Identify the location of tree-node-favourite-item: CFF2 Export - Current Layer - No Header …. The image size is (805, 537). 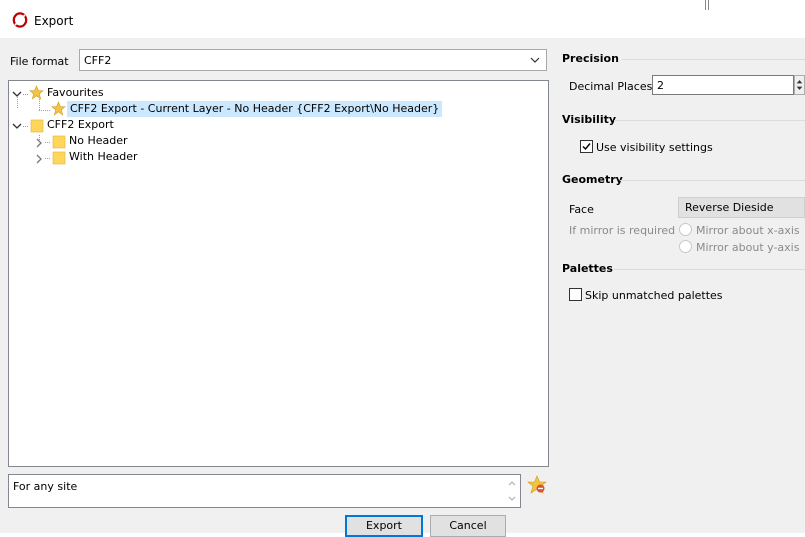
(255, 109).